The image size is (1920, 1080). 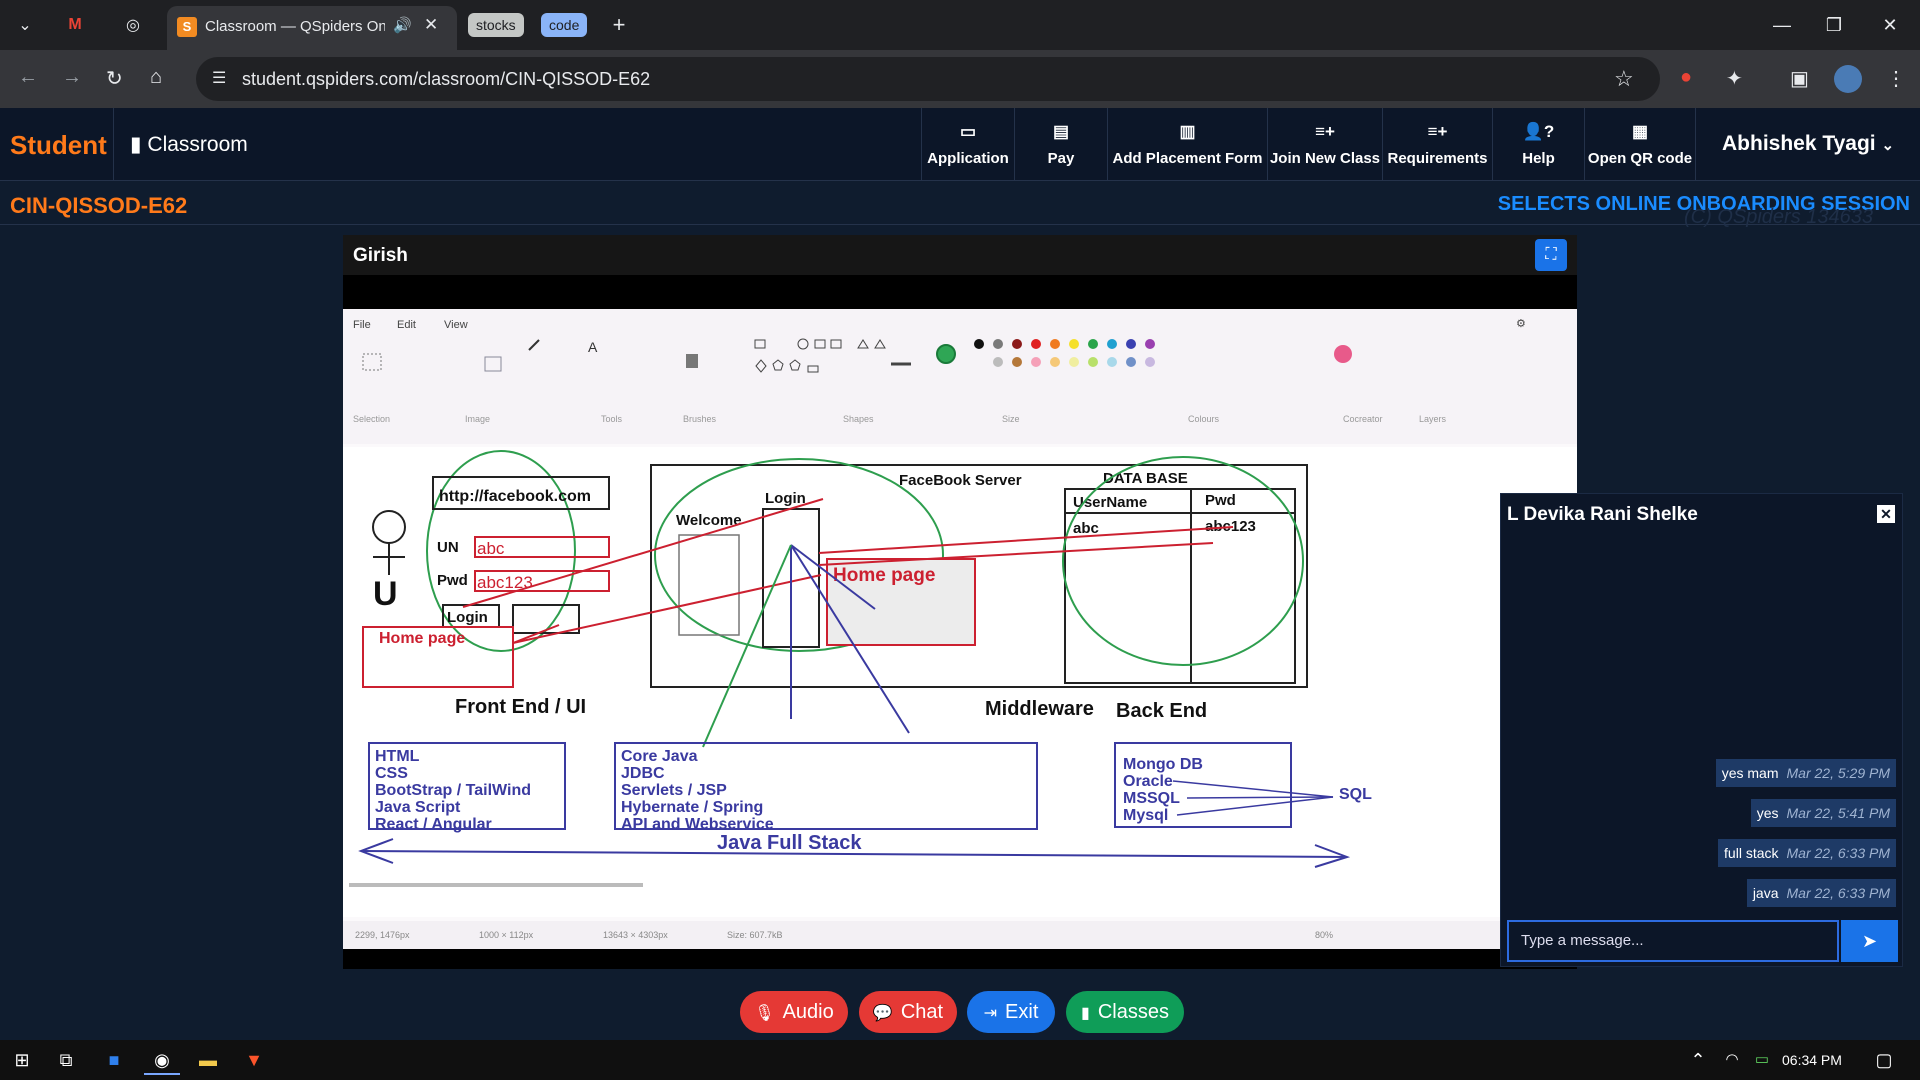 What do you see at coordinates (1220, 500) in the screenshot?
I see `db-header-pwd: Pwd` at bounding box center [1220, 500].